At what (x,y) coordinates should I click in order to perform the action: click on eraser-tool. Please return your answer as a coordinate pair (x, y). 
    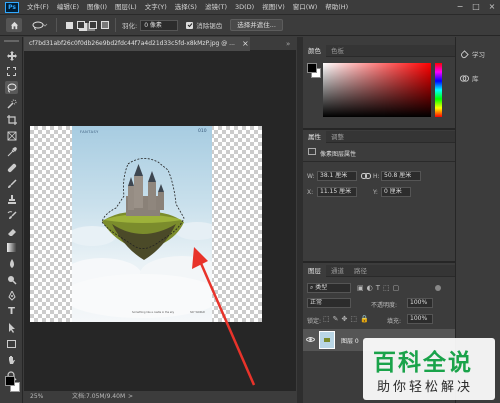
    Looking at the image, I should click on (11, 231).